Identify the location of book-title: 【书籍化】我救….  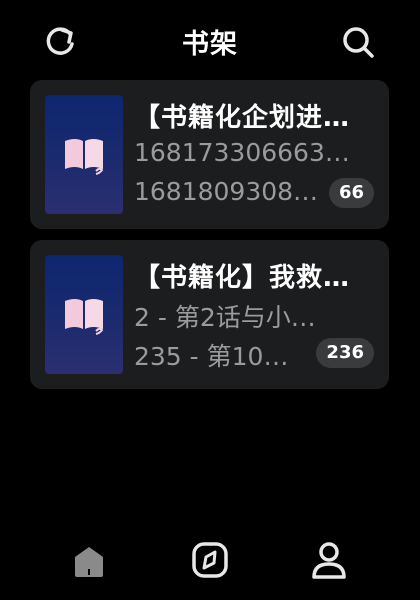
(242, 278).